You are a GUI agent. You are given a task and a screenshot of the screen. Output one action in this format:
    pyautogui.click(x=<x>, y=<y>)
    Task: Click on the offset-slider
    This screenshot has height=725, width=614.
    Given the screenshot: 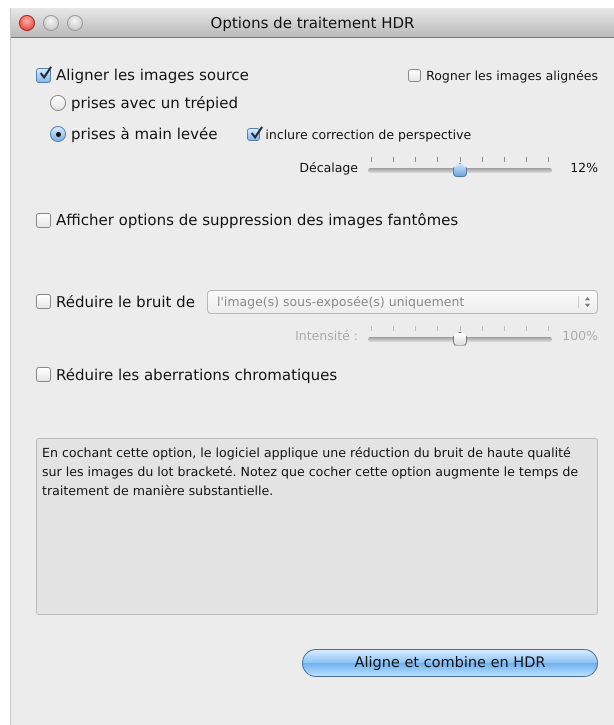 What is the action you would take?
    pyautogui.click(x=460, y=167)
    